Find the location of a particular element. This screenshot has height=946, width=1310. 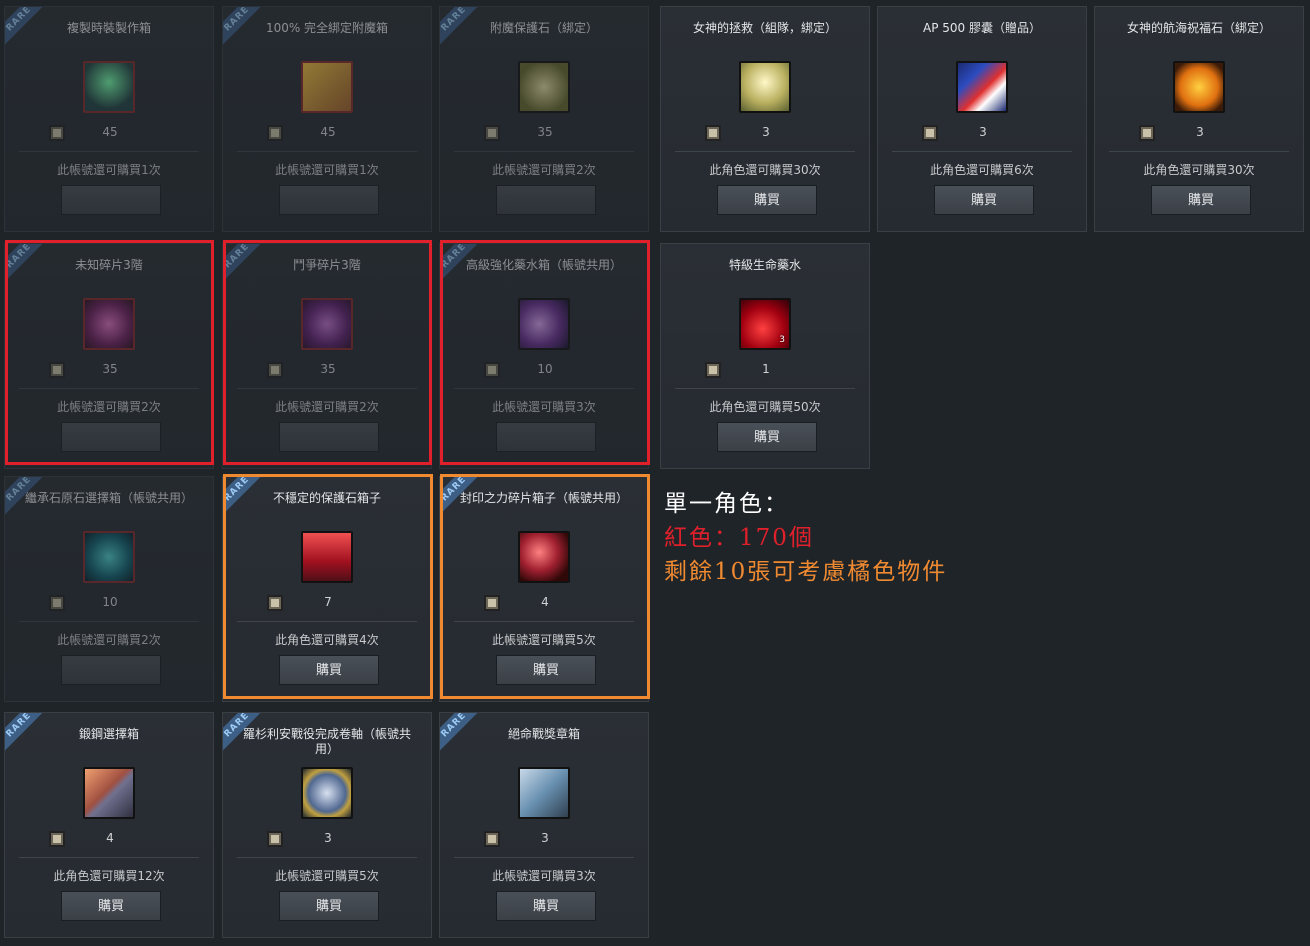

potion-box-icon is located at coordinates (544, 324).